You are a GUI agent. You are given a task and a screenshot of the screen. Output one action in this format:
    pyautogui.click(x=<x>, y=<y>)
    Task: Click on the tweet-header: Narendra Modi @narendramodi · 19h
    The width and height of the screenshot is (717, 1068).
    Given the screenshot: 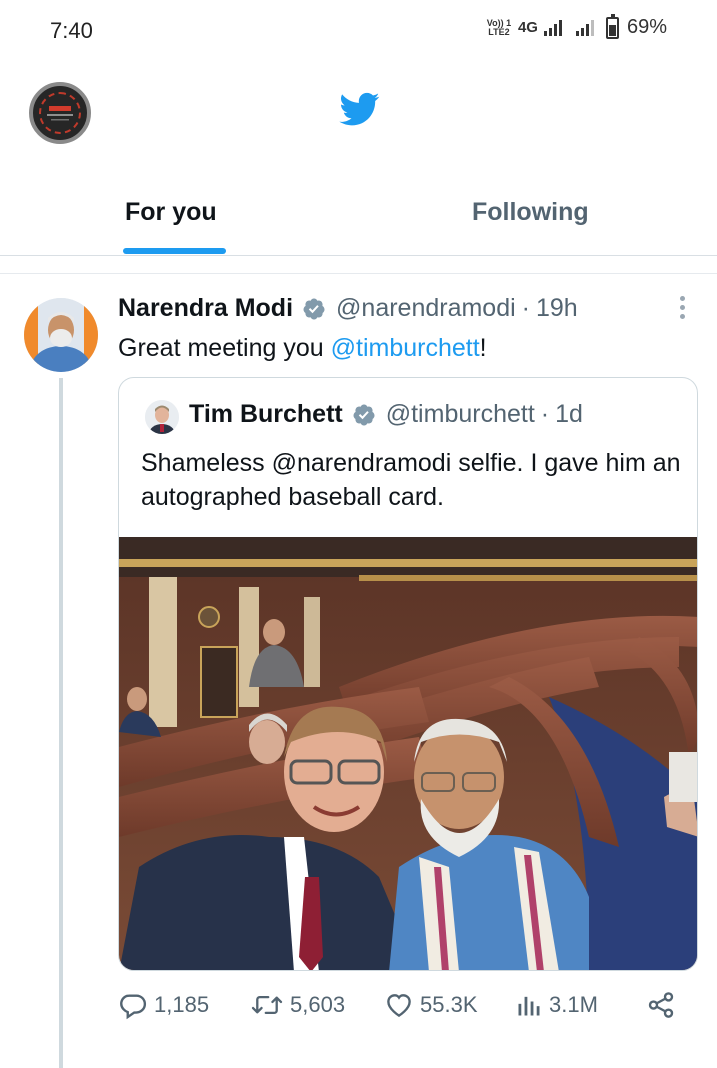 What is the action you would take?
    pyautogui.click(x=348, y=308)
    